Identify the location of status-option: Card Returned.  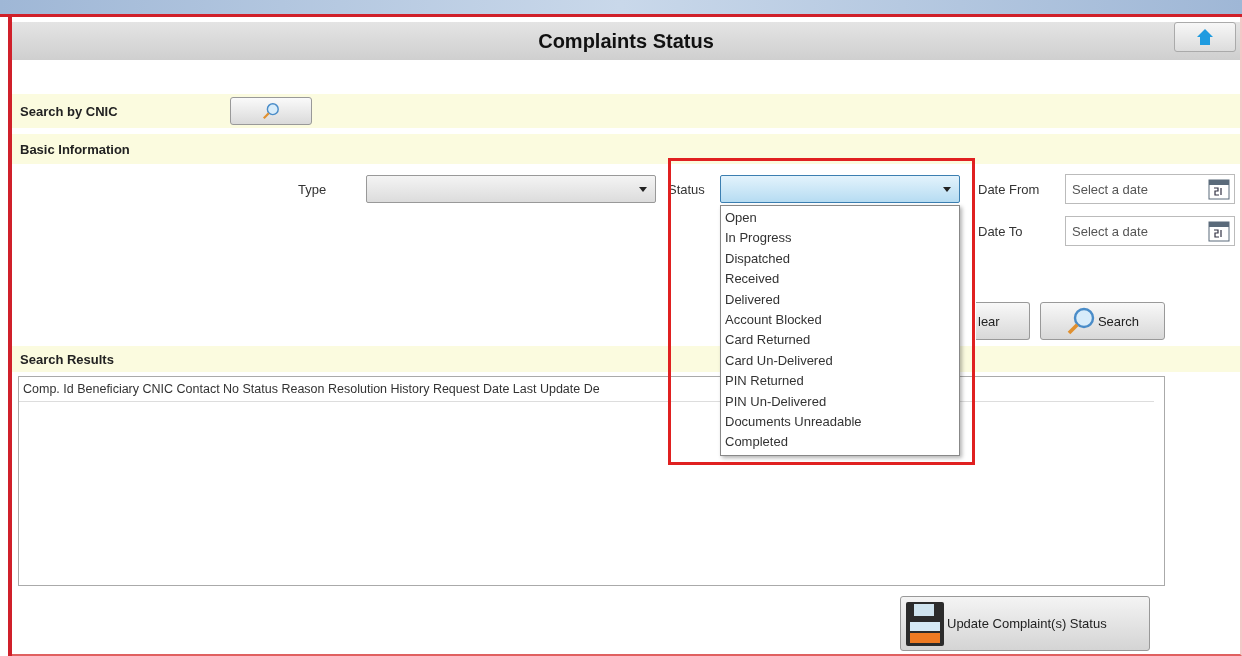
(840, 340).